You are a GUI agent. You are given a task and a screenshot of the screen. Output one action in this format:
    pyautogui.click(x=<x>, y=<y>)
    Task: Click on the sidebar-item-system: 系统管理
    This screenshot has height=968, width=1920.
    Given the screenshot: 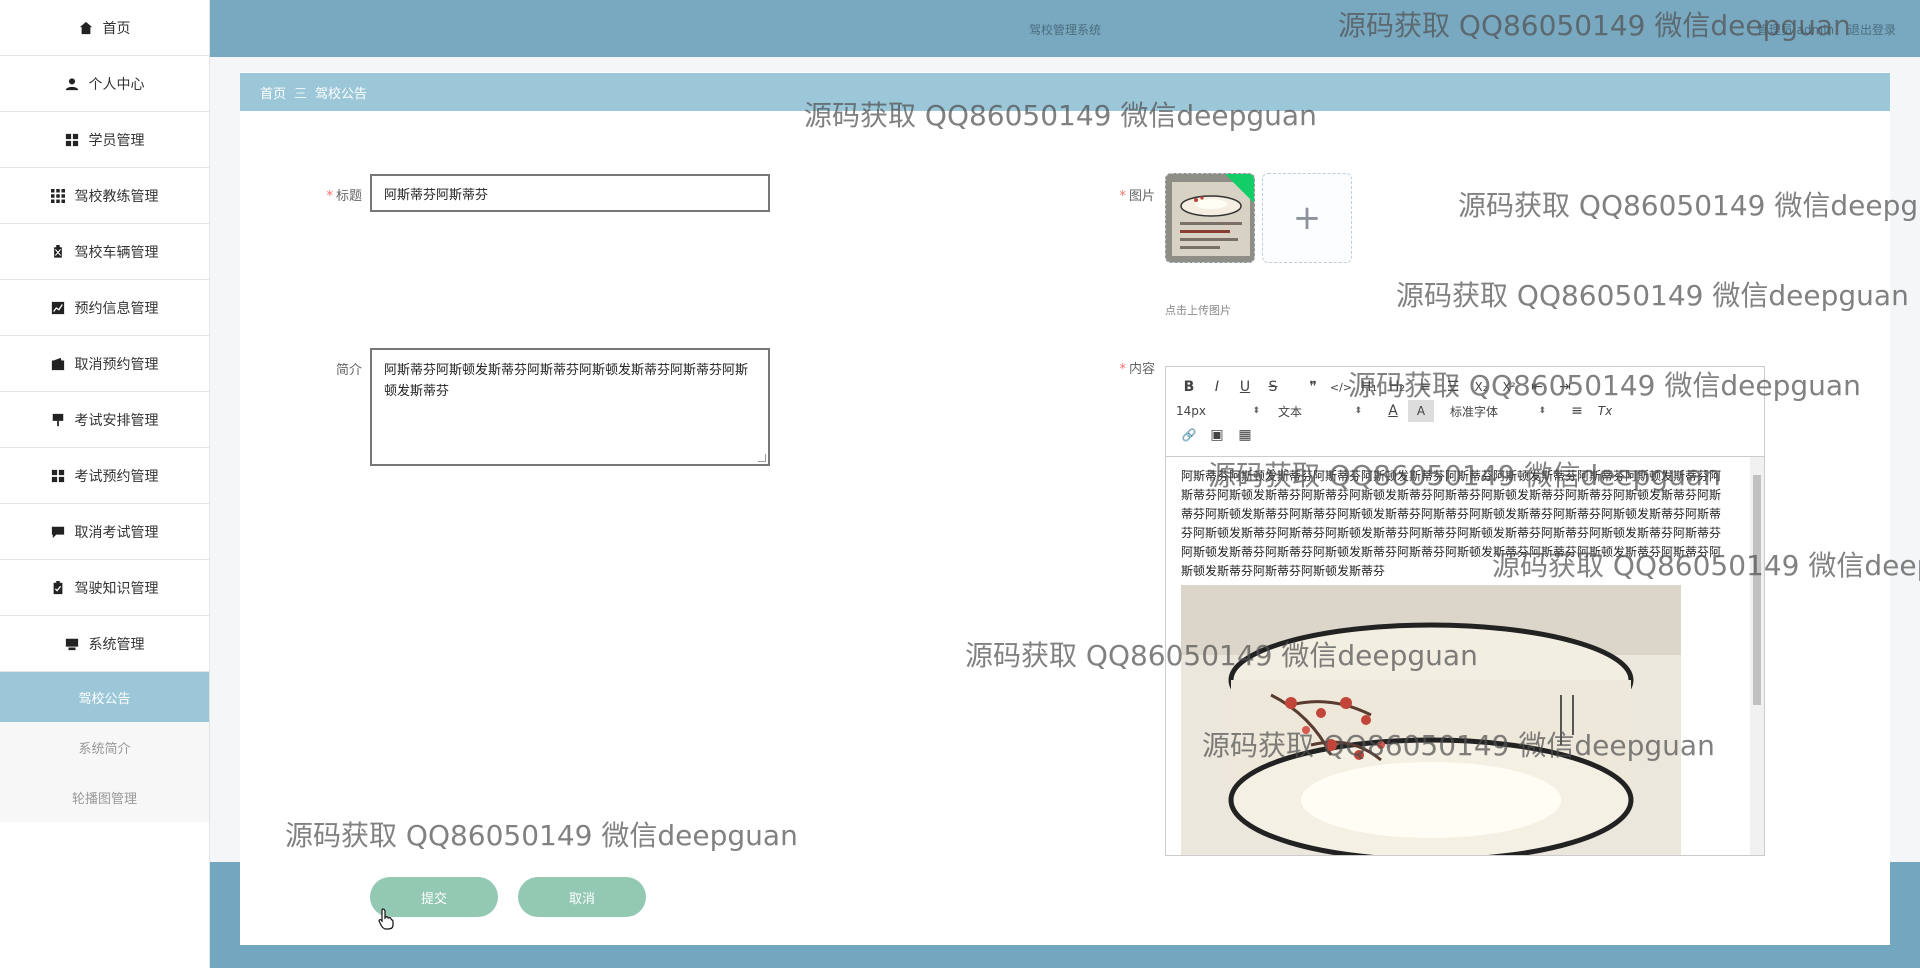 What is the action you would take?
    pyautogui.click(x=104, y=644)
    